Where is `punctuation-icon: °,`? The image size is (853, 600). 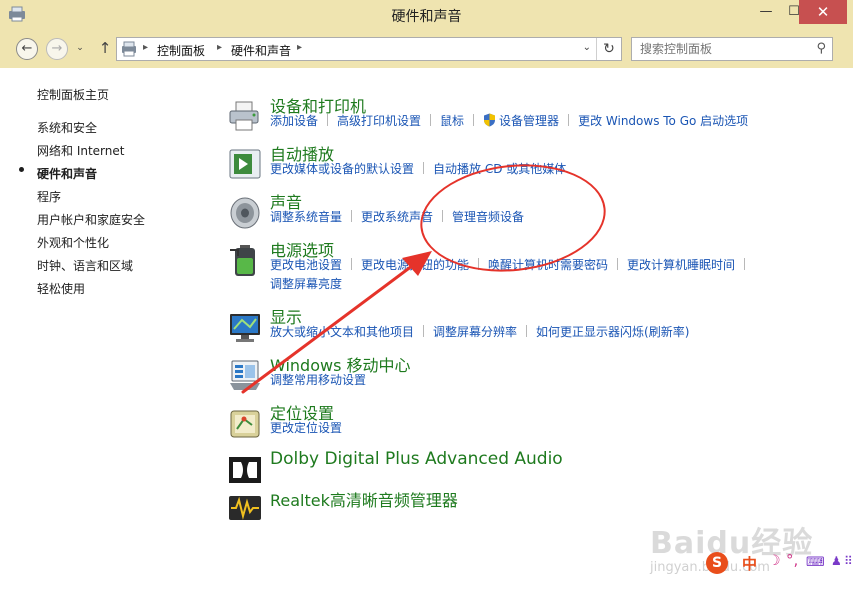 punctuation-icon: °, is located at coordinates (792, 560).